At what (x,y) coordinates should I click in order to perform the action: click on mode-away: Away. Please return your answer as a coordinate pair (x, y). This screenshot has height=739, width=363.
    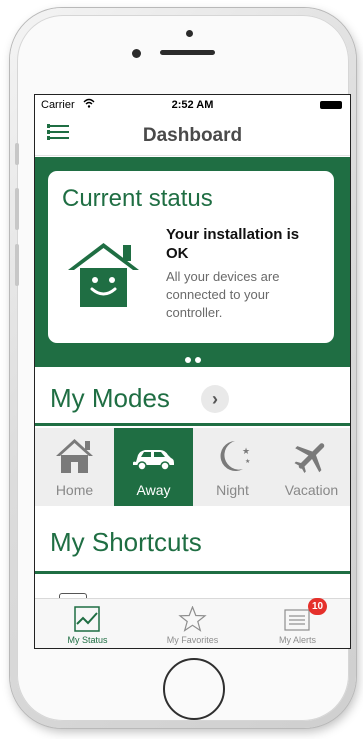
    Looking at the image, I should click on (153, 467).